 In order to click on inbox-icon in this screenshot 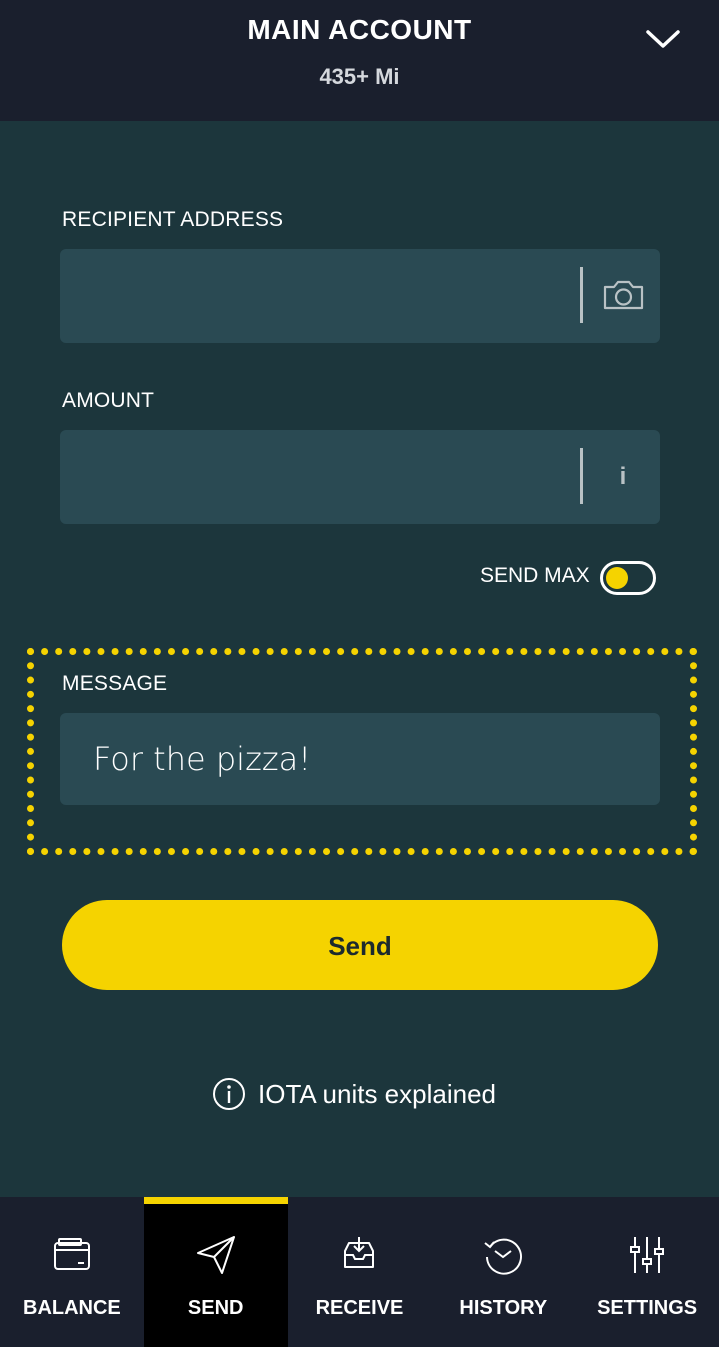, I will do `click(359, 1252)`.